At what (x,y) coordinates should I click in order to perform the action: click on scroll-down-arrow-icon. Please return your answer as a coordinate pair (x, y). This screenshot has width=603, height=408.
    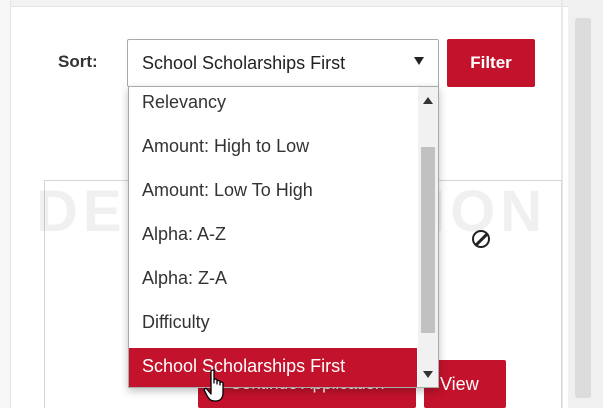
    Looking at the image, I should click on (428, 374).